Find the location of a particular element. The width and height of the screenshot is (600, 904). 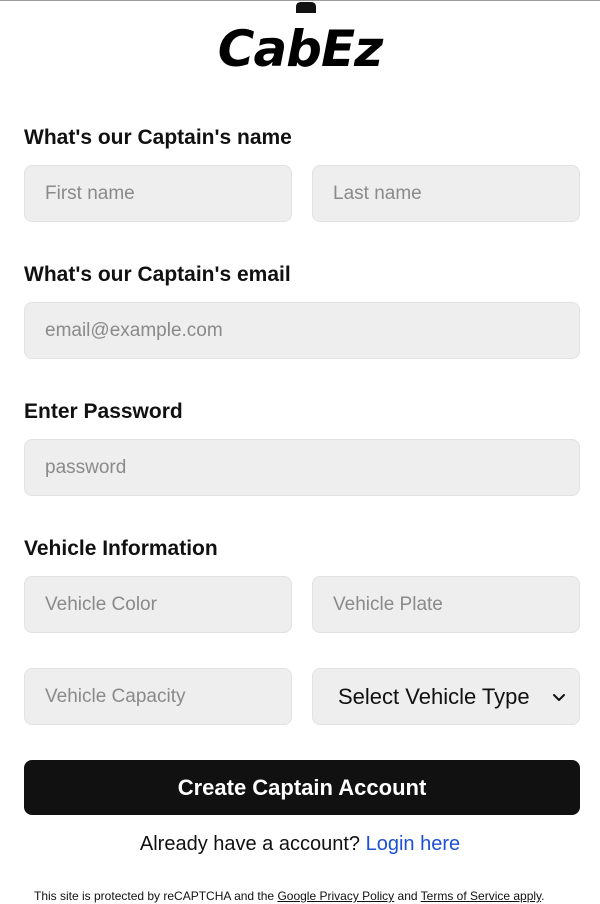

email-input is located at coordinates (302, 330).